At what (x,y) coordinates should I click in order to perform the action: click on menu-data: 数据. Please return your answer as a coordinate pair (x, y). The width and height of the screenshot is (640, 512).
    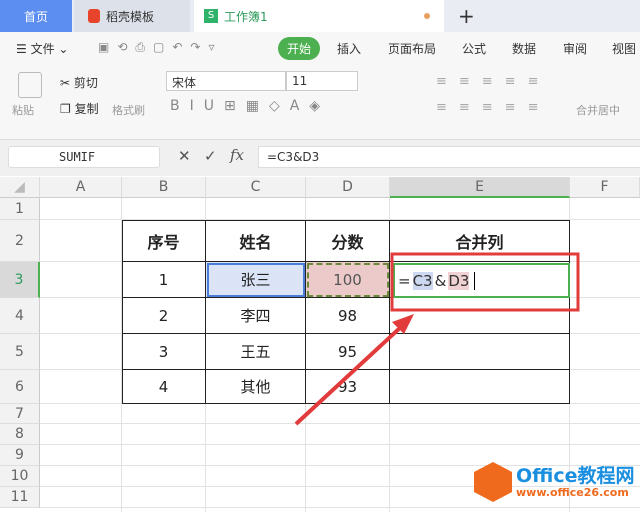
    Looking at the image, I should click on (524, 48).